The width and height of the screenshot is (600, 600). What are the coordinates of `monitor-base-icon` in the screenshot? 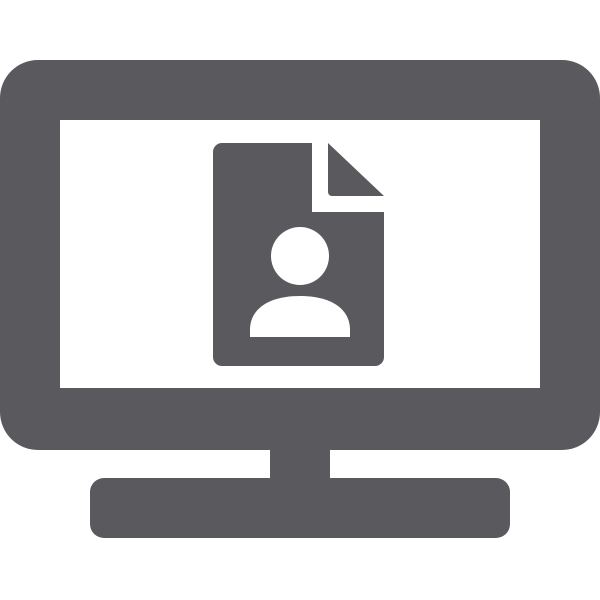 It's located at (300, 508).